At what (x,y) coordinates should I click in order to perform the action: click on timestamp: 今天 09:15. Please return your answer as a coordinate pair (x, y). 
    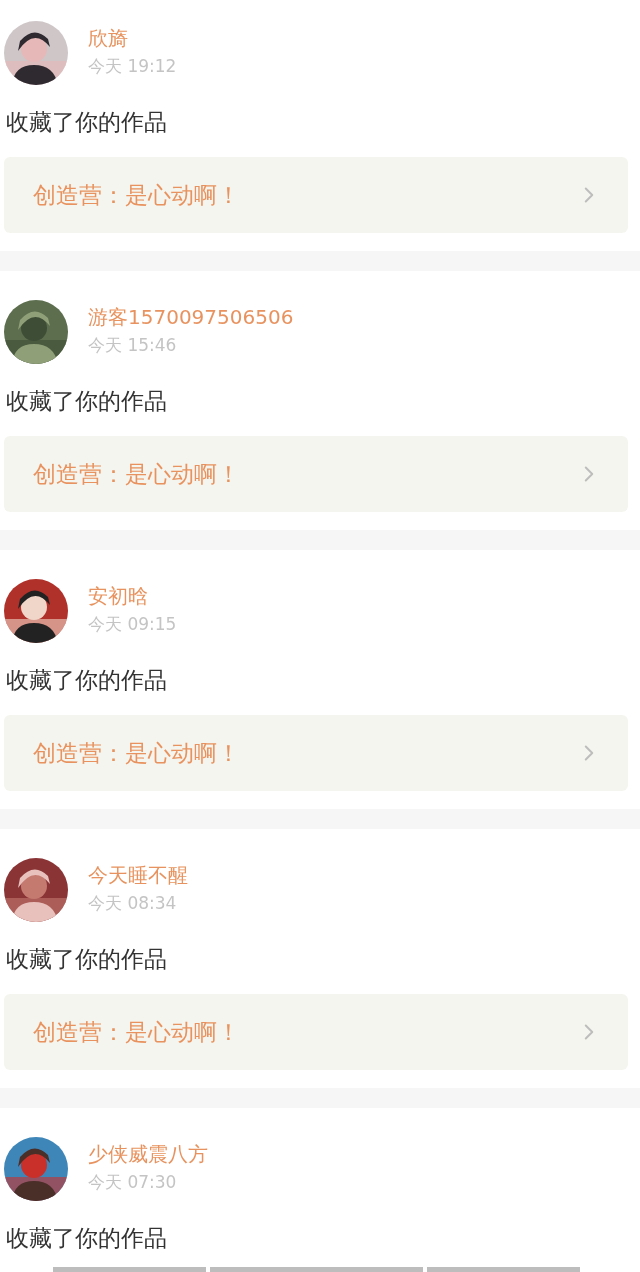
    Looking at the image, I should click on (132, 624).